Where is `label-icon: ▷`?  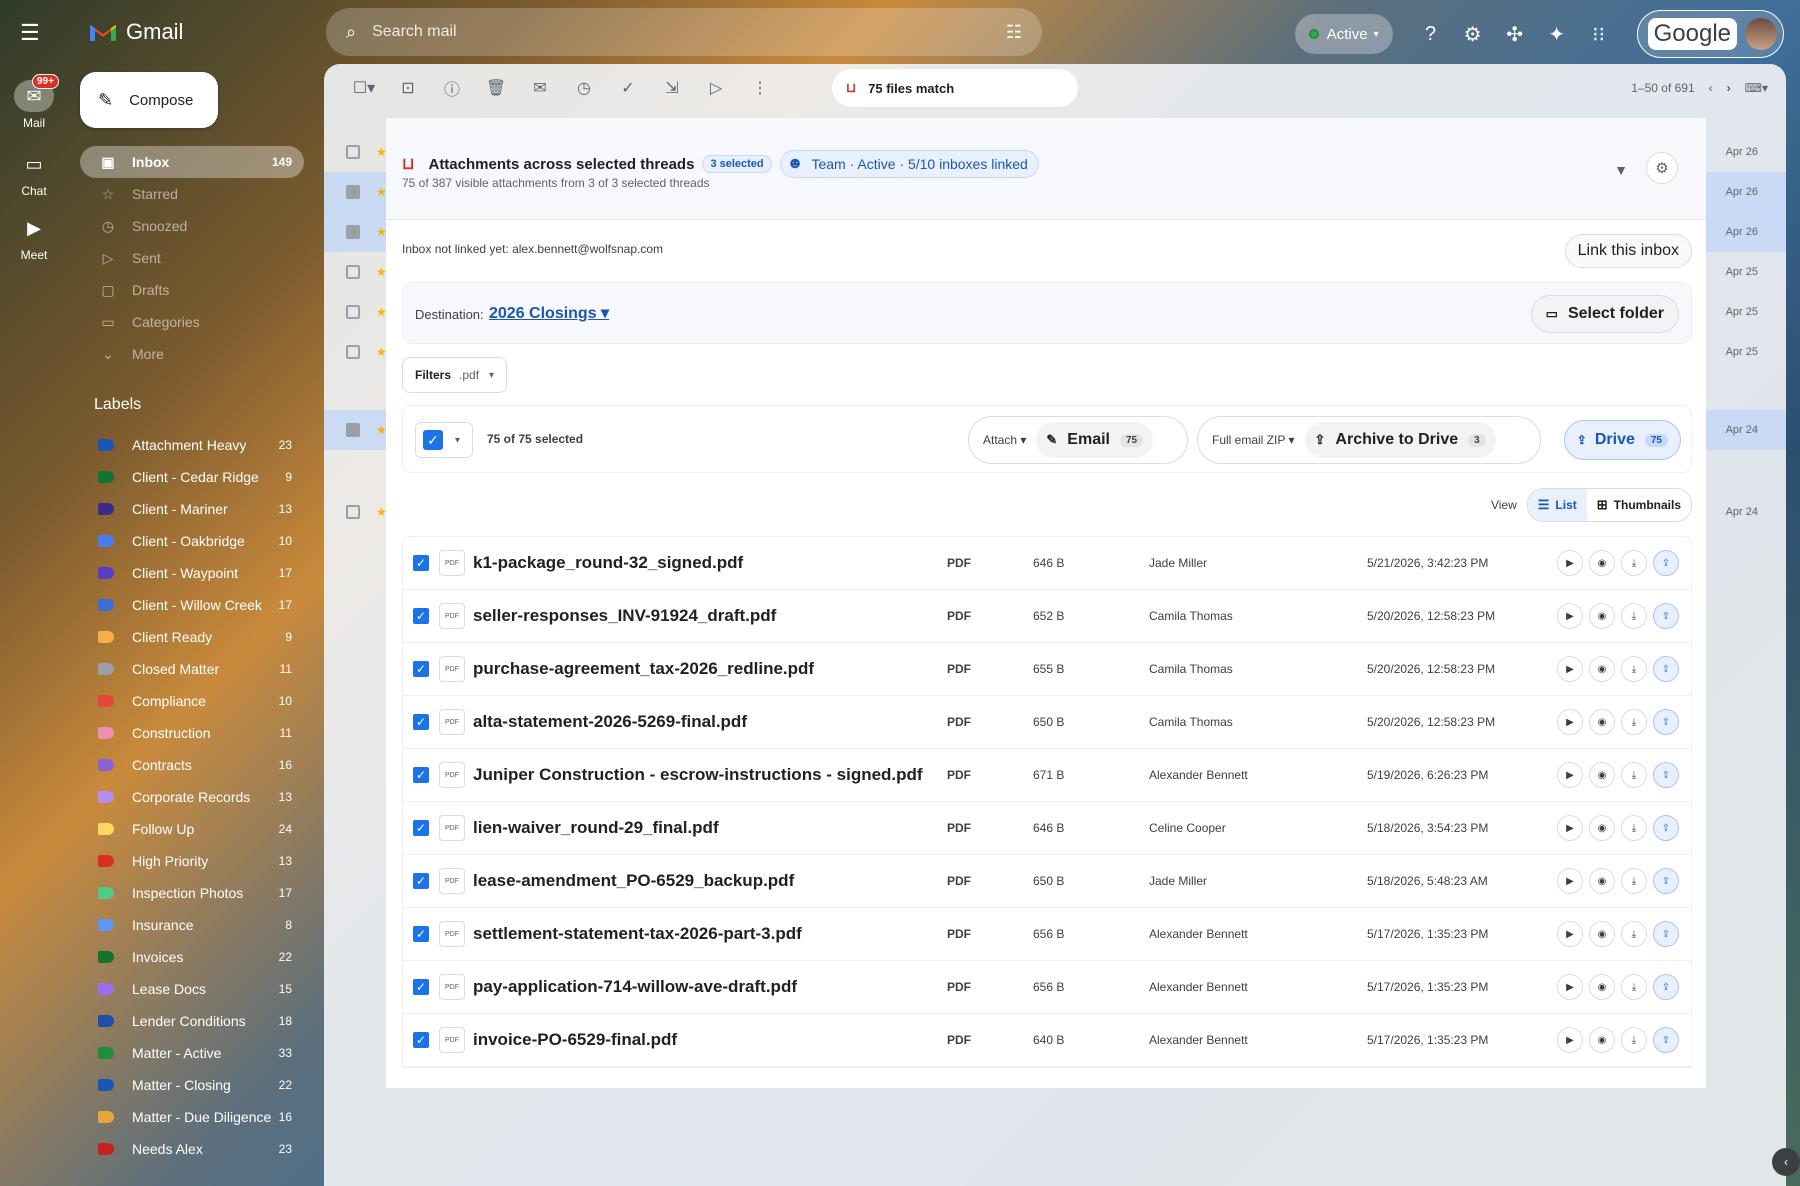 label-icon: ▷ is located at coordinates (716, 88).